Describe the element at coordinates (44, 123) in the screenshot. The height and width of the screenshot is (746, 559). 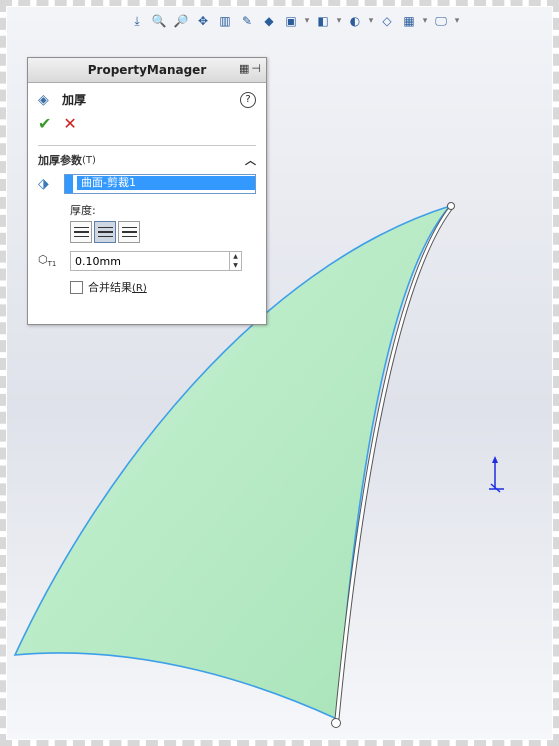
I see `ok-button: ✔` at that location.